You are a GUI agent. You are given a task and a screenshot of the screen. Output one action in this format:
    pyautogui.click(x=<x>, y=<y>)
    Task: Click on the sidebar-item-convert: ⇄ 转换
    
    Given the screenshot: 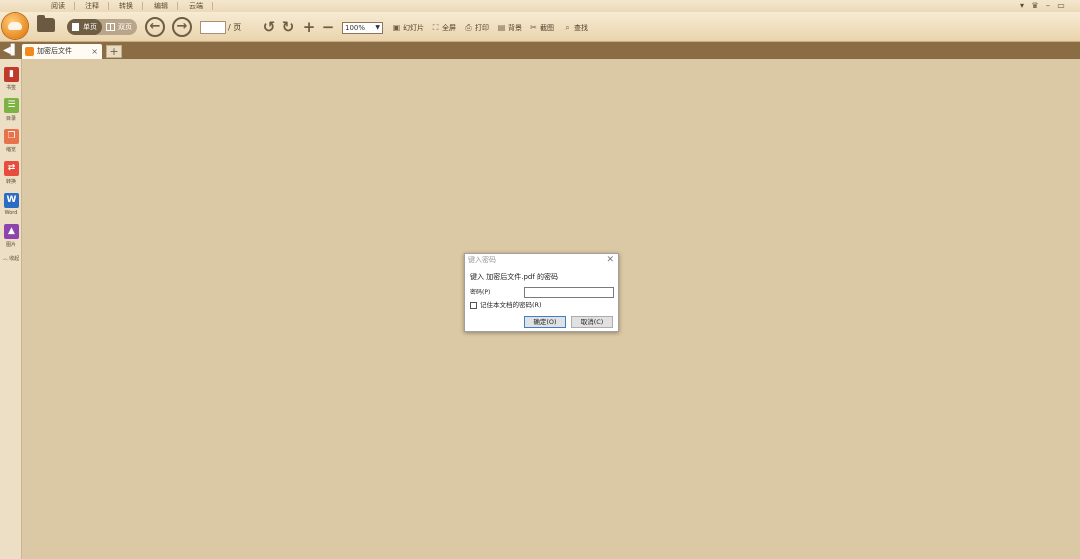 What is the action you would take?
    pyautogui.click(x=11, y=175)
    